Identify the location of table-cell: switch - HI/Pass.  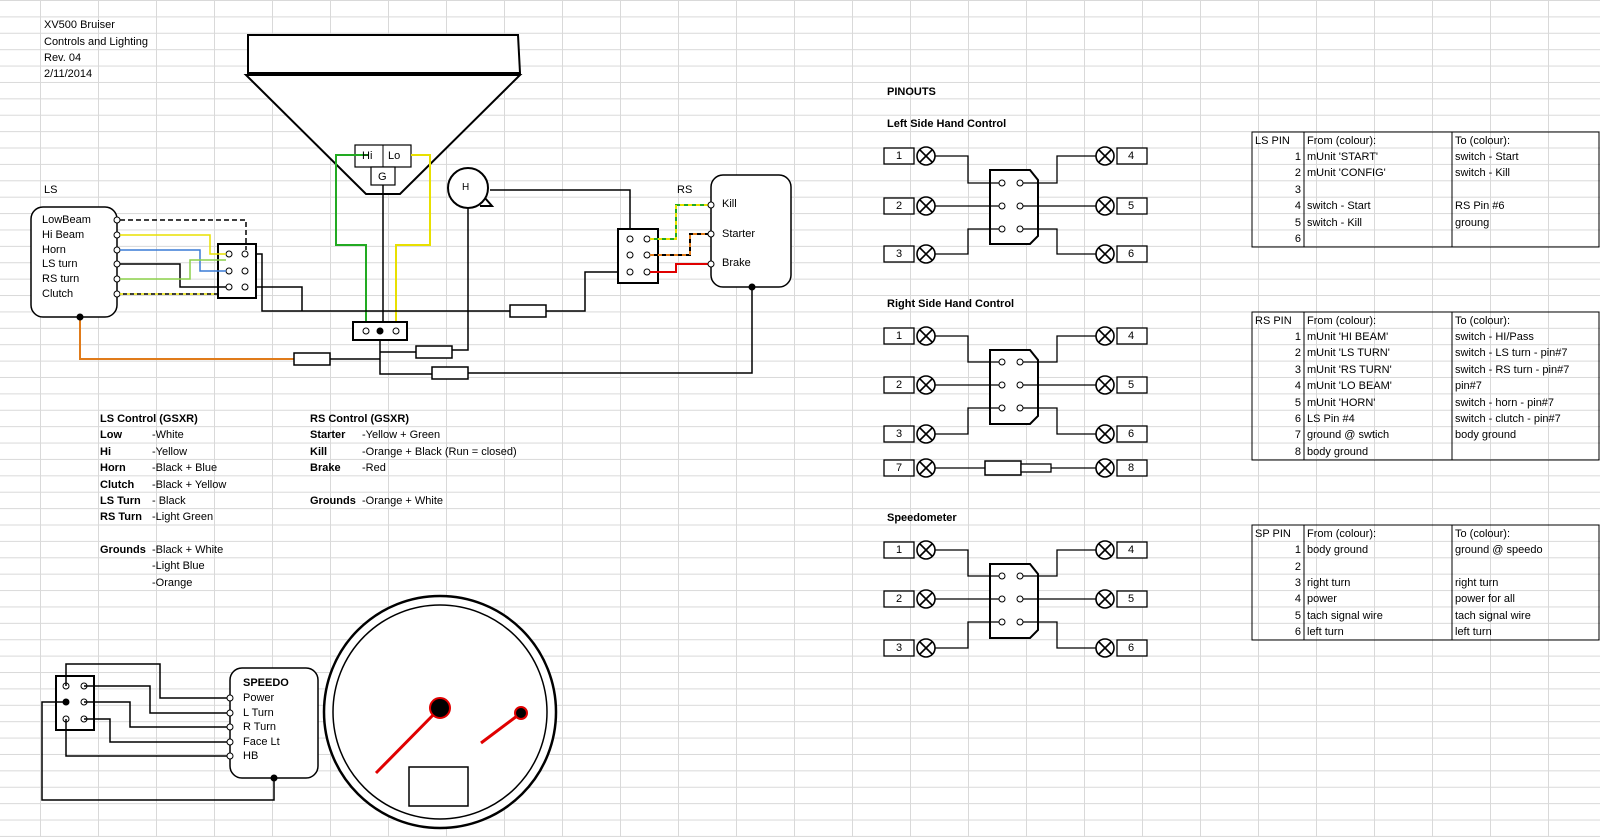
(1494, 337).